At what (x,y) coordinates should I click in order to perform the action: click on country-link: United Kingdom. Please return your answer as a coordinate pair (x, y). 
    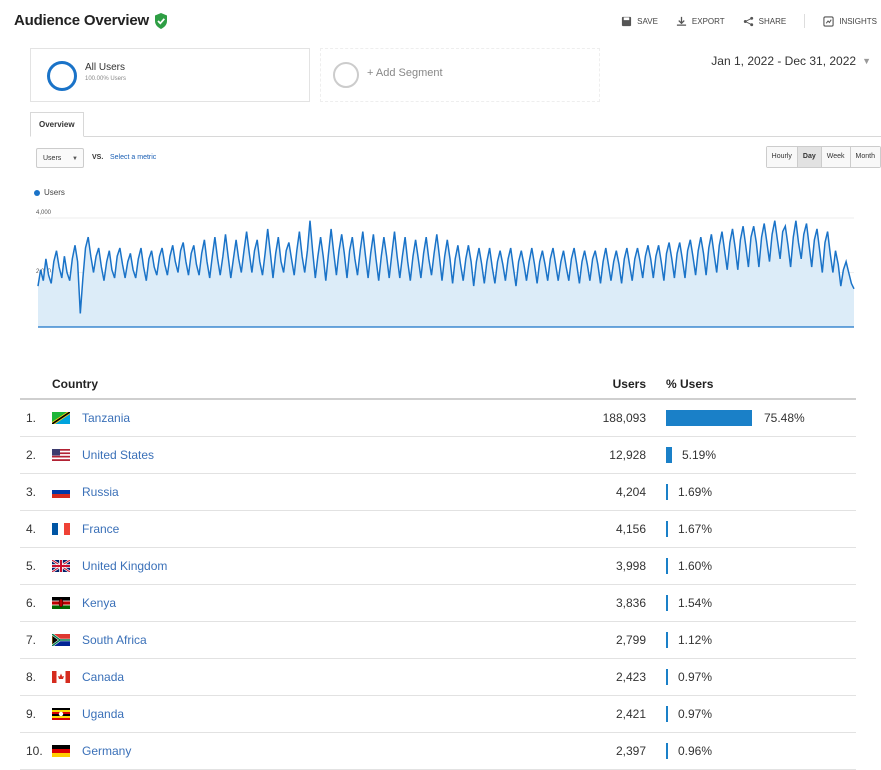
    Looking at the image, I should click on (124, 566).